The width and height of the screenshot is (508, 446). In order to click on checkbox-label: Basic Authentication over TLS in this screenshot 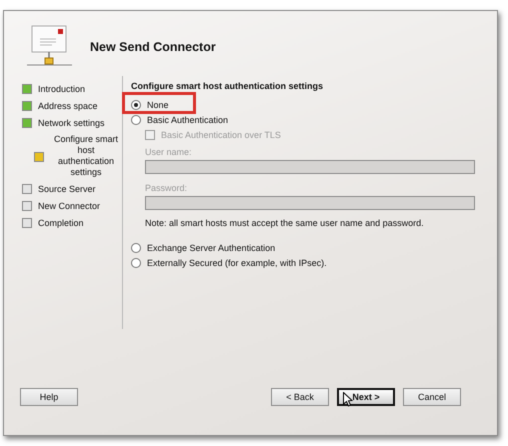, I will do `click(221, 135)`.